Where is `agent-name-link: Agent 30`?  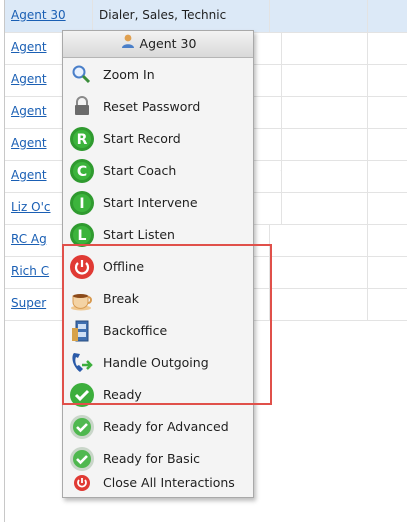
agent-name-link: Agent 30 is located at coordinates (38, 15).